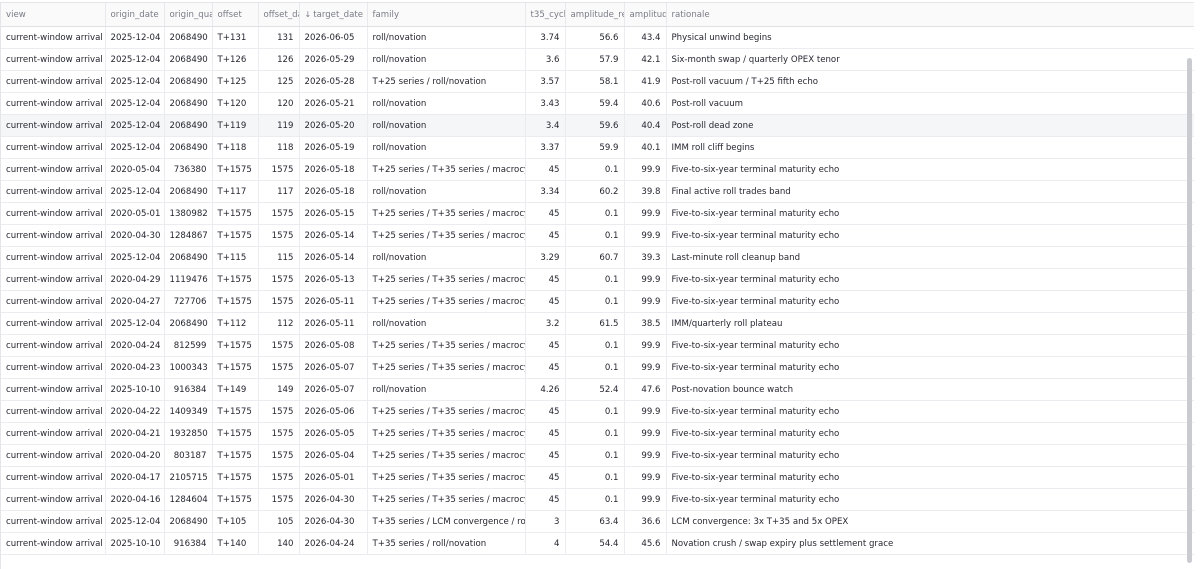 The height and width of the screenshot is (569, 1200). What do you see at coordinates (645, 191) in the screenshot?
I see `cell-amplitude: 39.8` at bounding box center [645, 191].